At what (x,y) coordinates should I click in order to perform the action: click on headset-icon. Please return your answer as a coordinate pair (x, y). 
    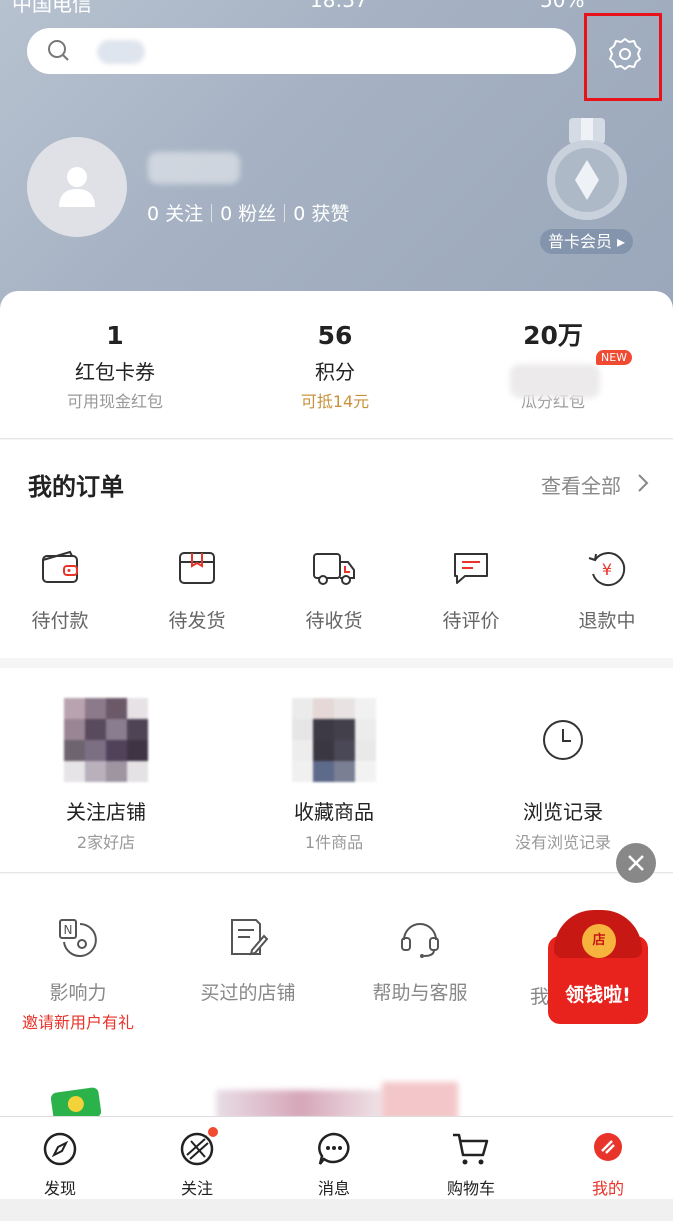
    Looking at the image, I should click on (420, 940).